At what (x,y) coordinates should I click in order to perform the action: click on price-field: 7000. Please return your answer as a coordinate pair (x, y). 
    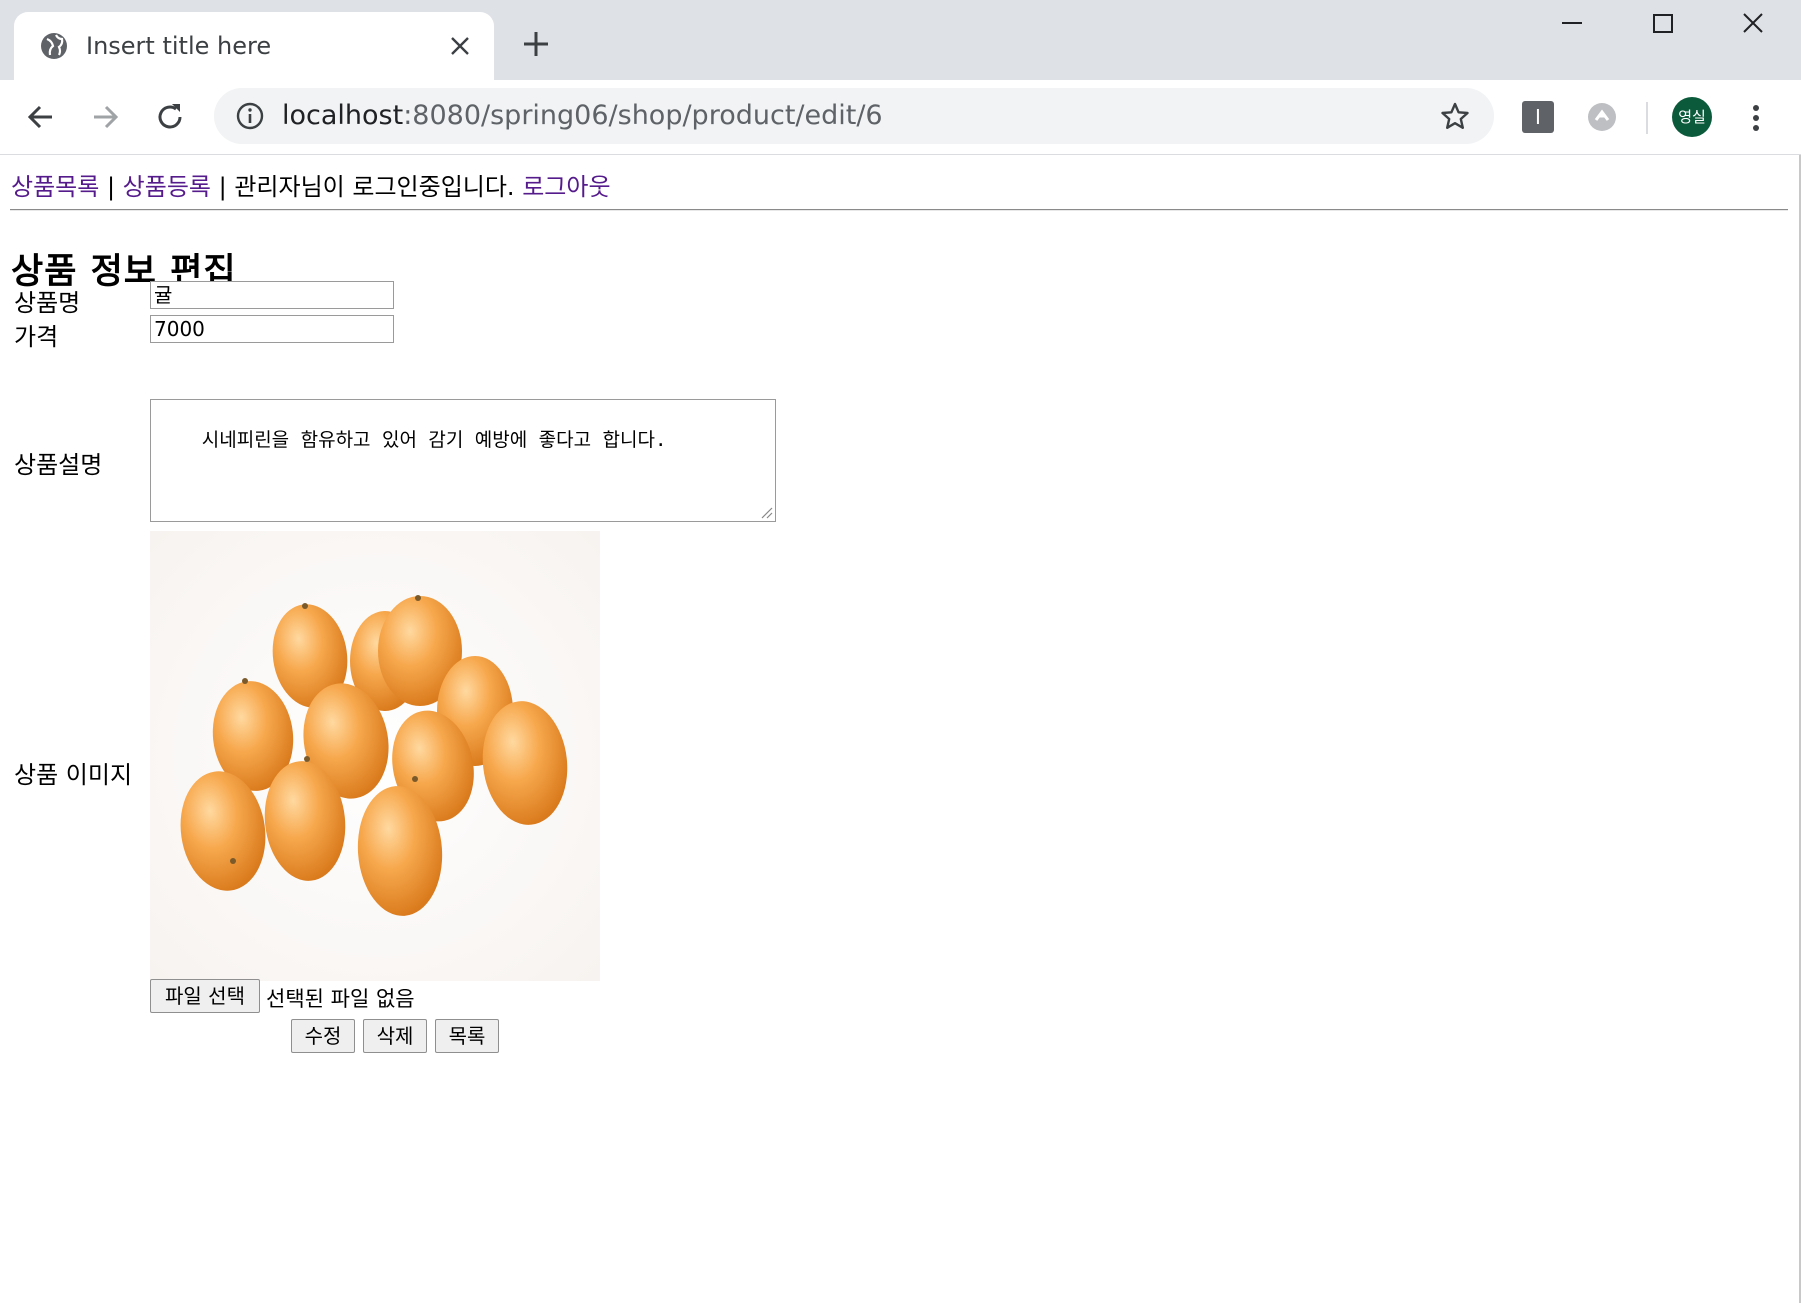
    Looking at the image, I should click on (272, 329).